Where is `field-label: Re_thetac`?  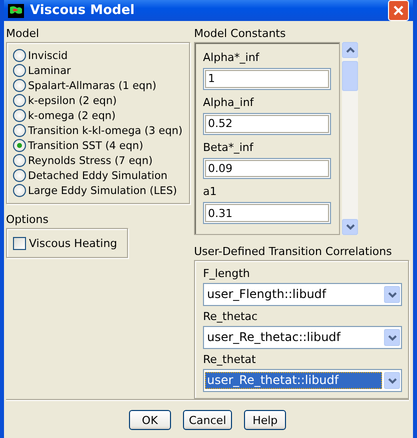 field-label: Re_thetac is located at coordinates (231, 316).